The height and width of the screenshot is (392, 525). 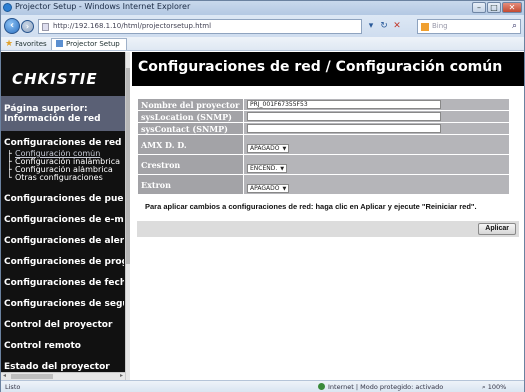 I want to click on star-icon: ★, so click(x=9, y=44).